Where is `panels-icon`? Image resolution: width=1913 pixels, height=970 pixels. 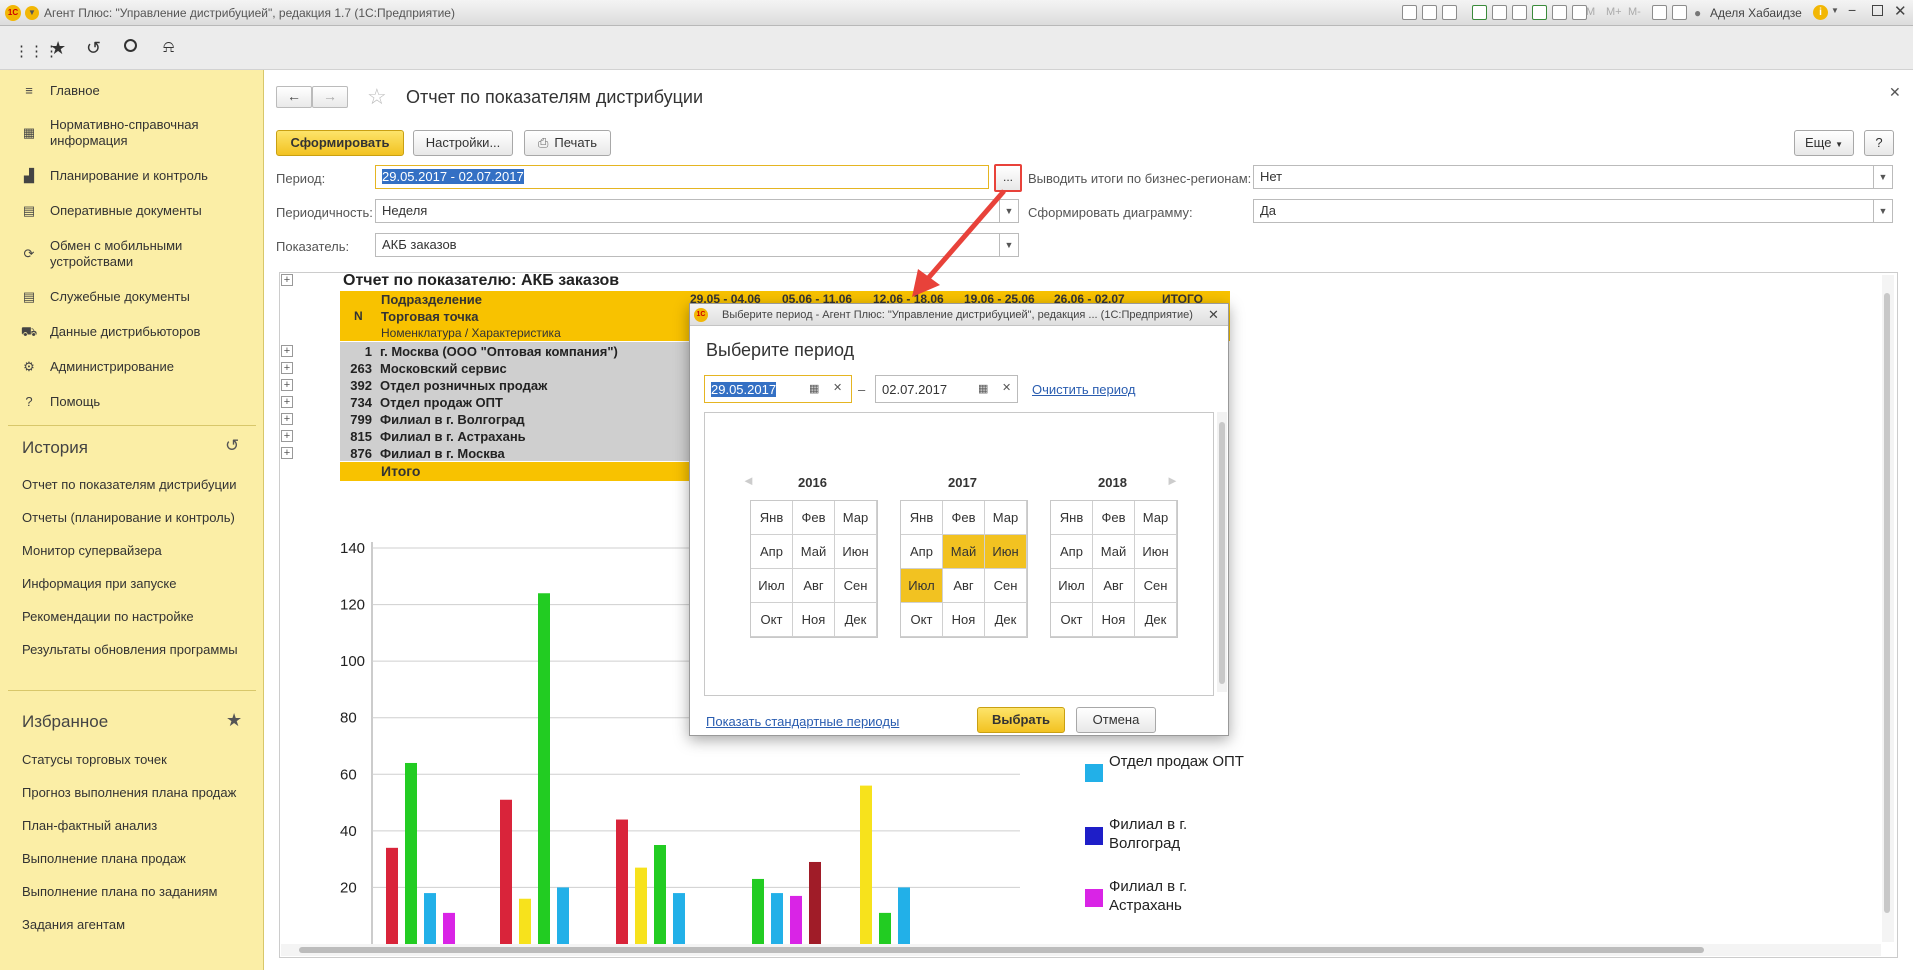
panels-icon is located at coordinates (1679, 12).